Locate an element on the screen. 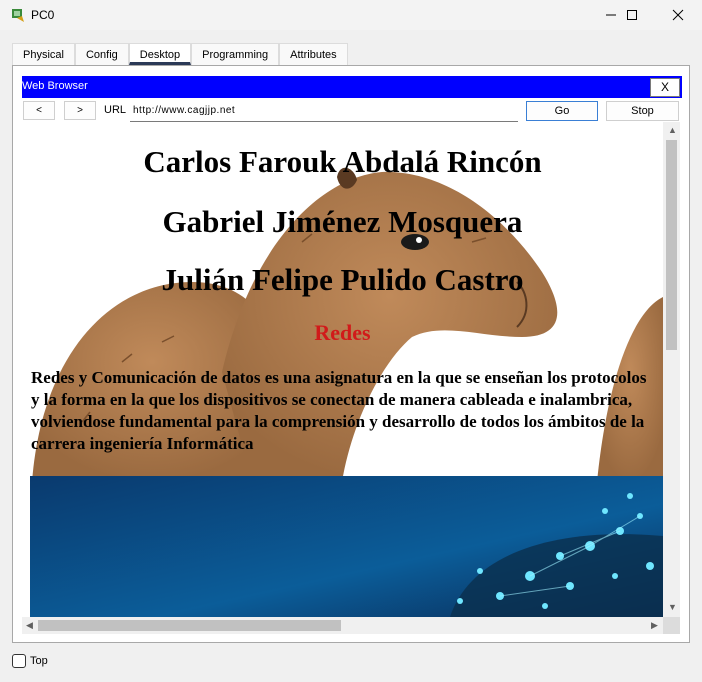 The image size is (702, 682). maximize-button is located at coordinates (632, 15).